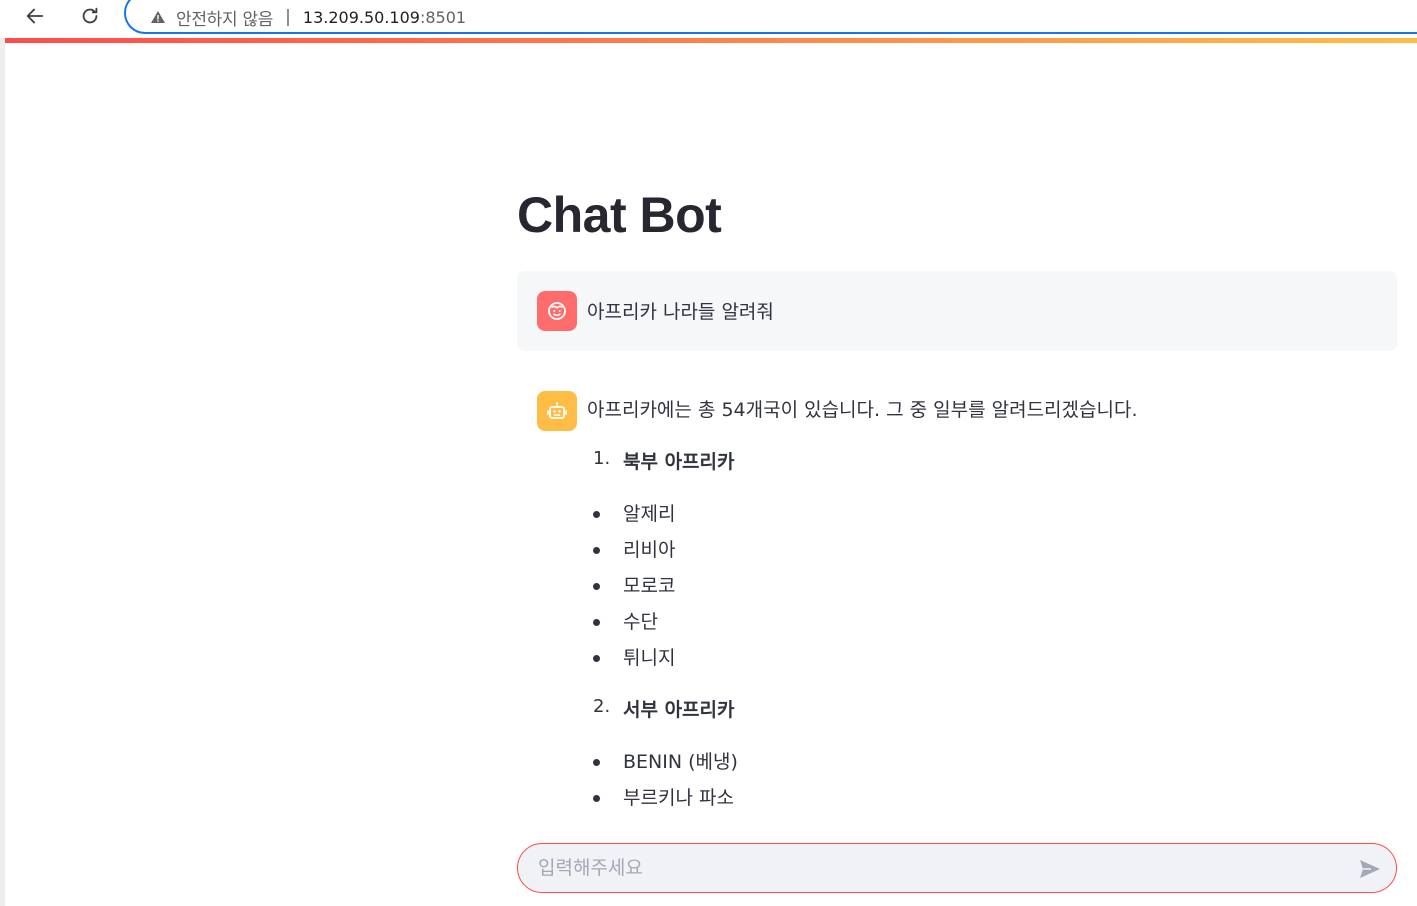 Image resolution: width=1417 pixels, height=906 pixels. What do you see at coordinates (649, 550) in the screenshot?
I see `list-item-text: 리비아` at bounding box center [649, 550].